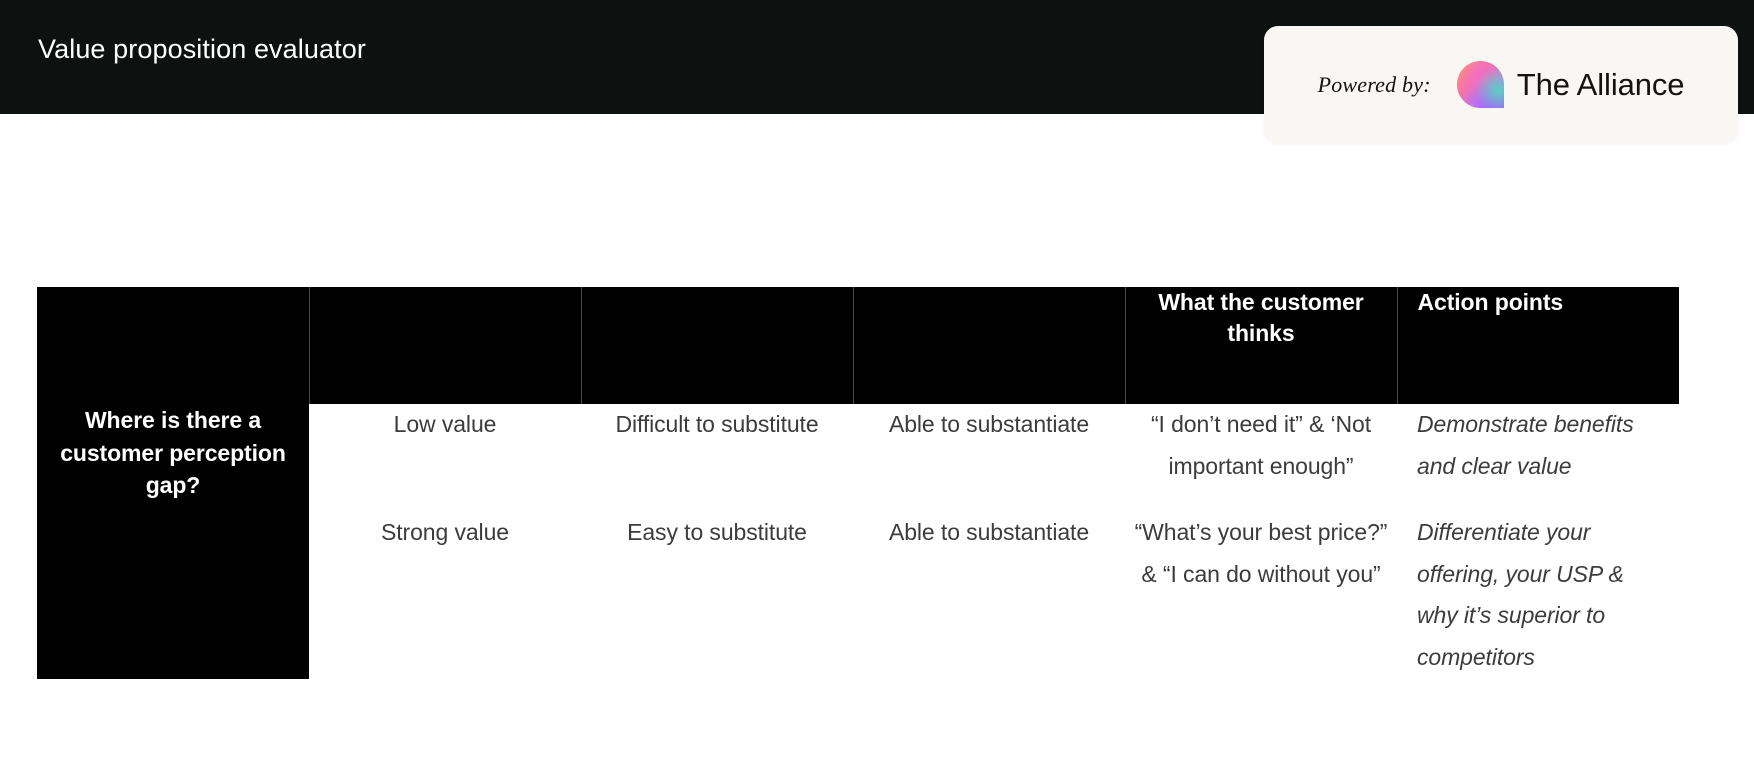 The image size is (1754, 780). Describe the element at coordinates (445, 583) in the screenshot. I see `cell-value-row2: Strong value` at that location.